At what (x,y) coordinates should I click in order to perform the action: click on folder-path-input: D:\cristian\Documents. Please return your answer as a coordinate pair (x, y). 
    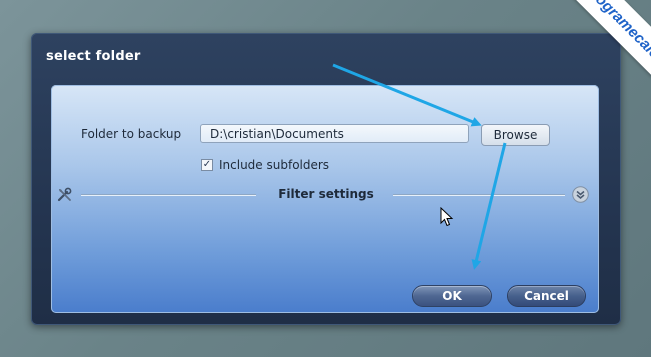
    Looking at the image, I should click on (334, 133).